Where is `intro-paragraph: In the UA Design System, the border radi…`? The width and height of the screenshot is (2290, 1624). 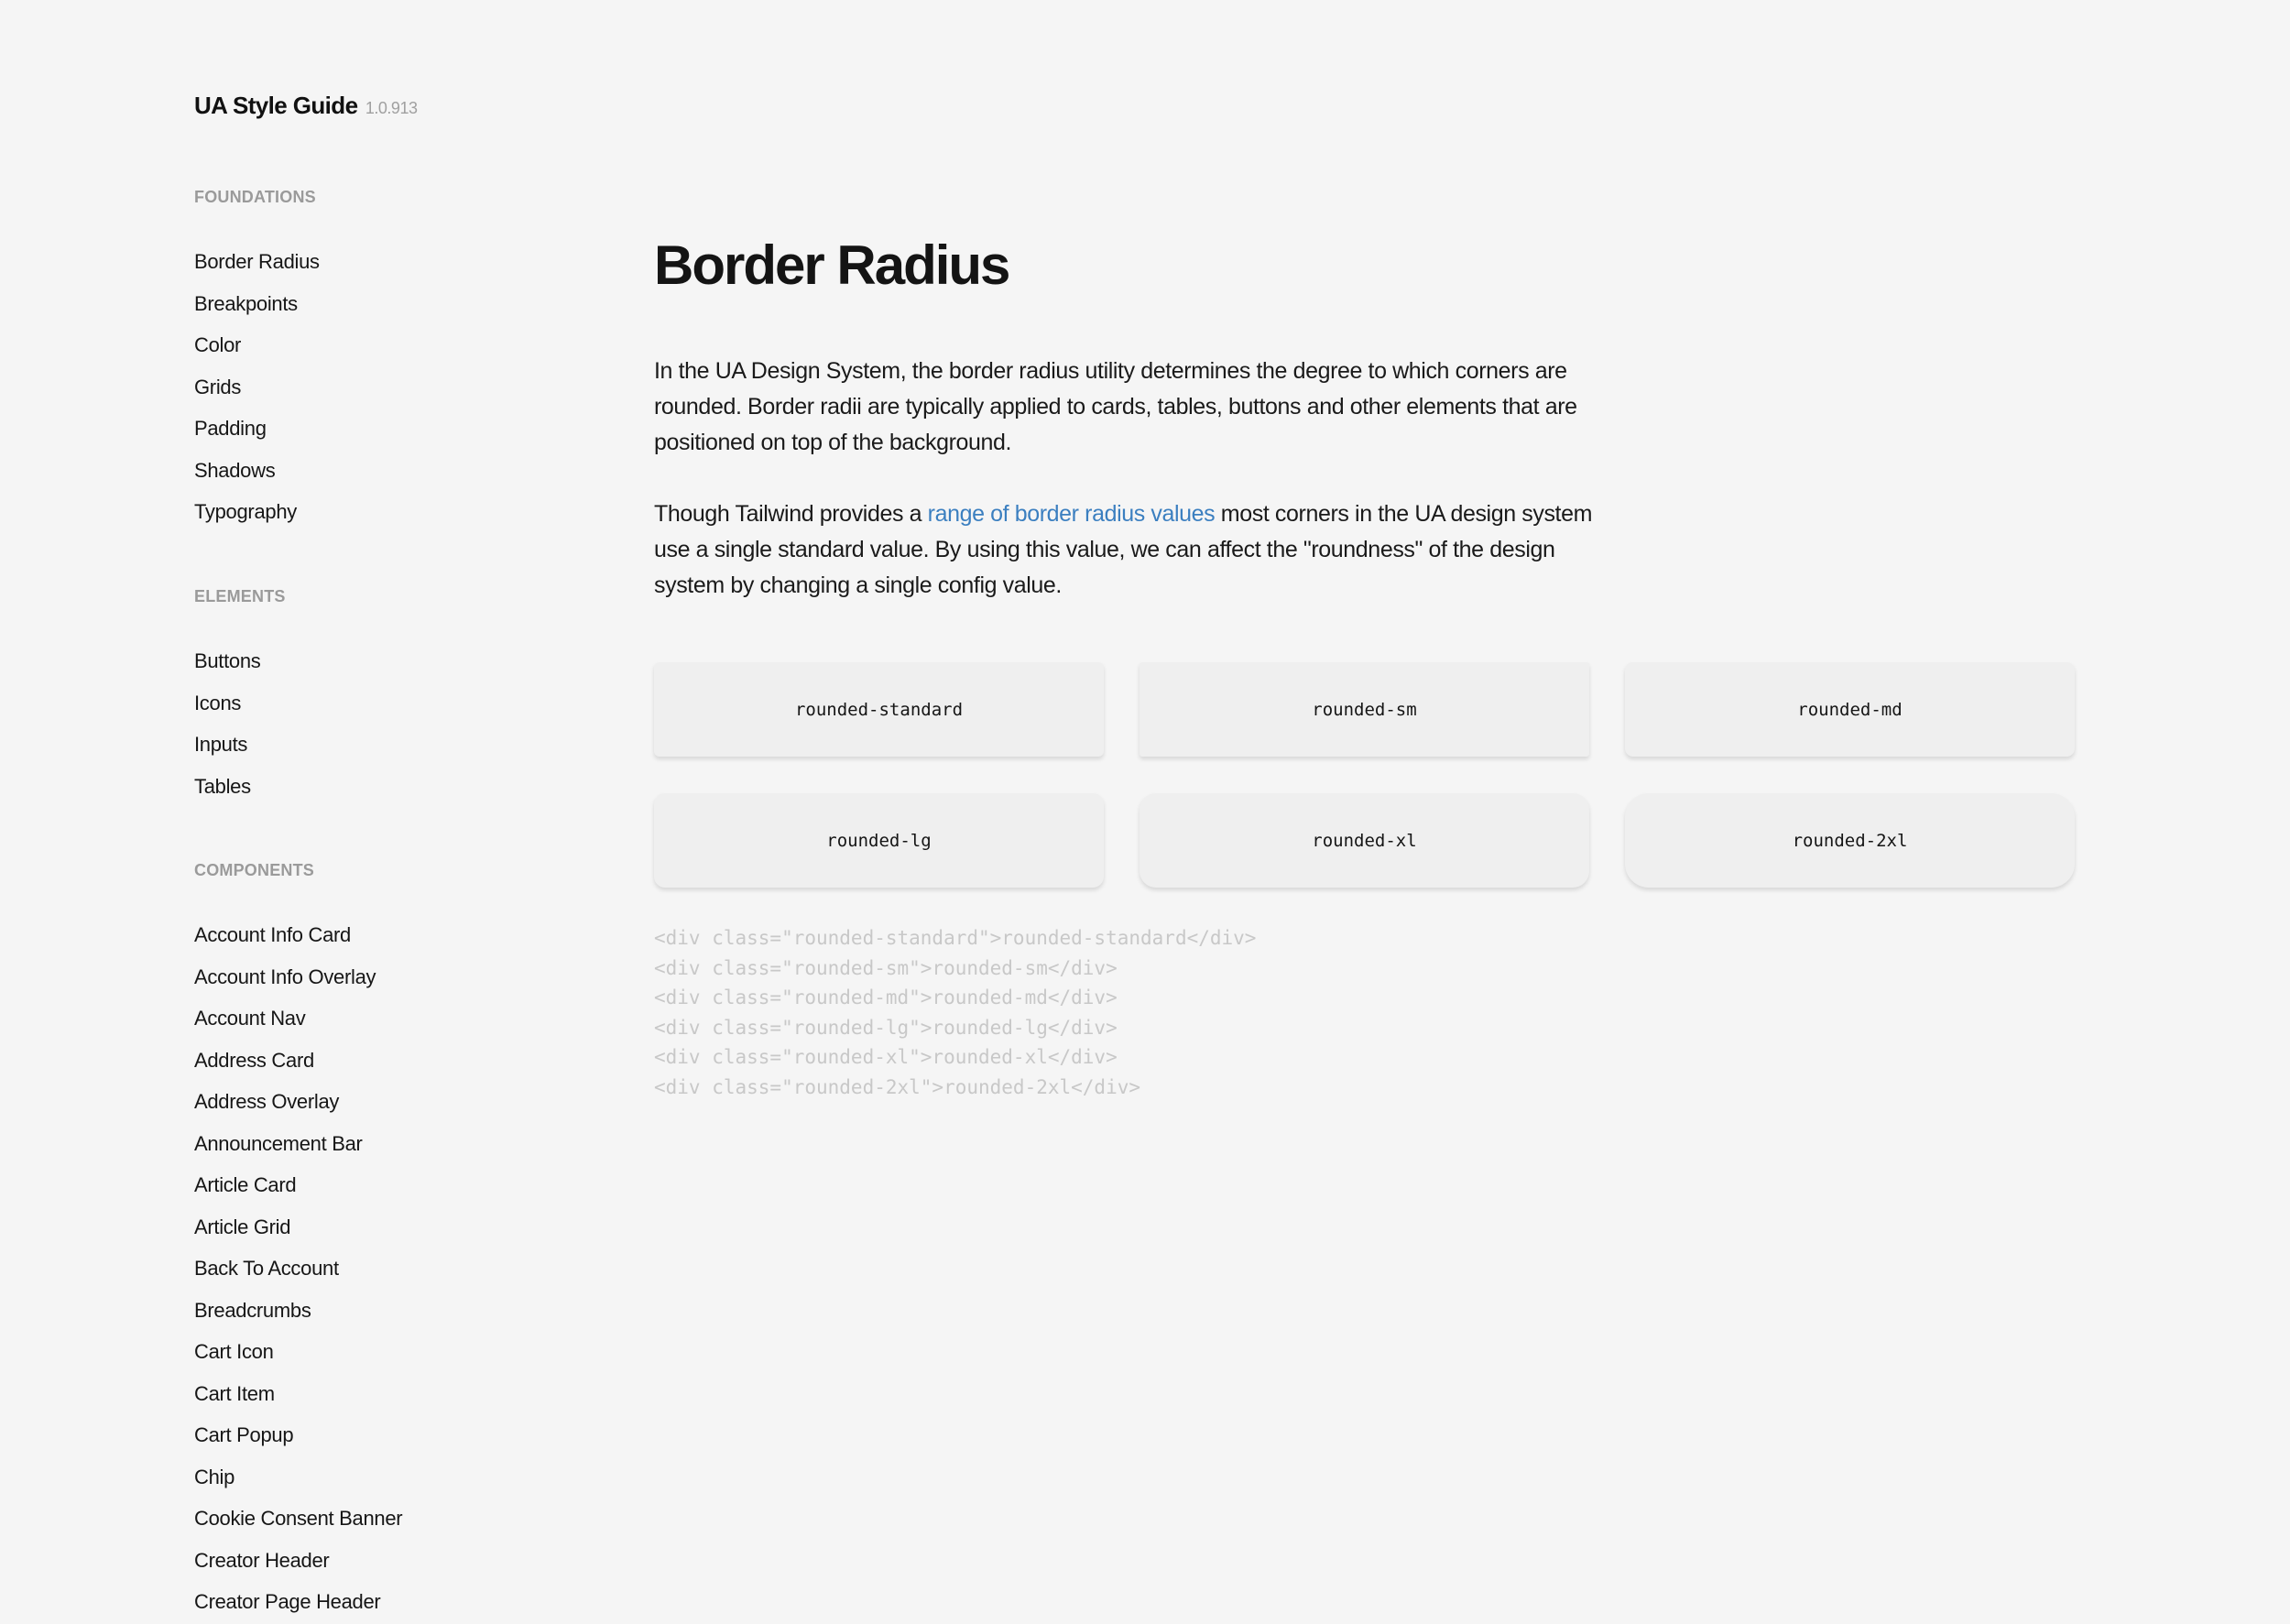 intro-paragraph: In the UA Design System, the border radi… is located at coordinates (1116, 406).